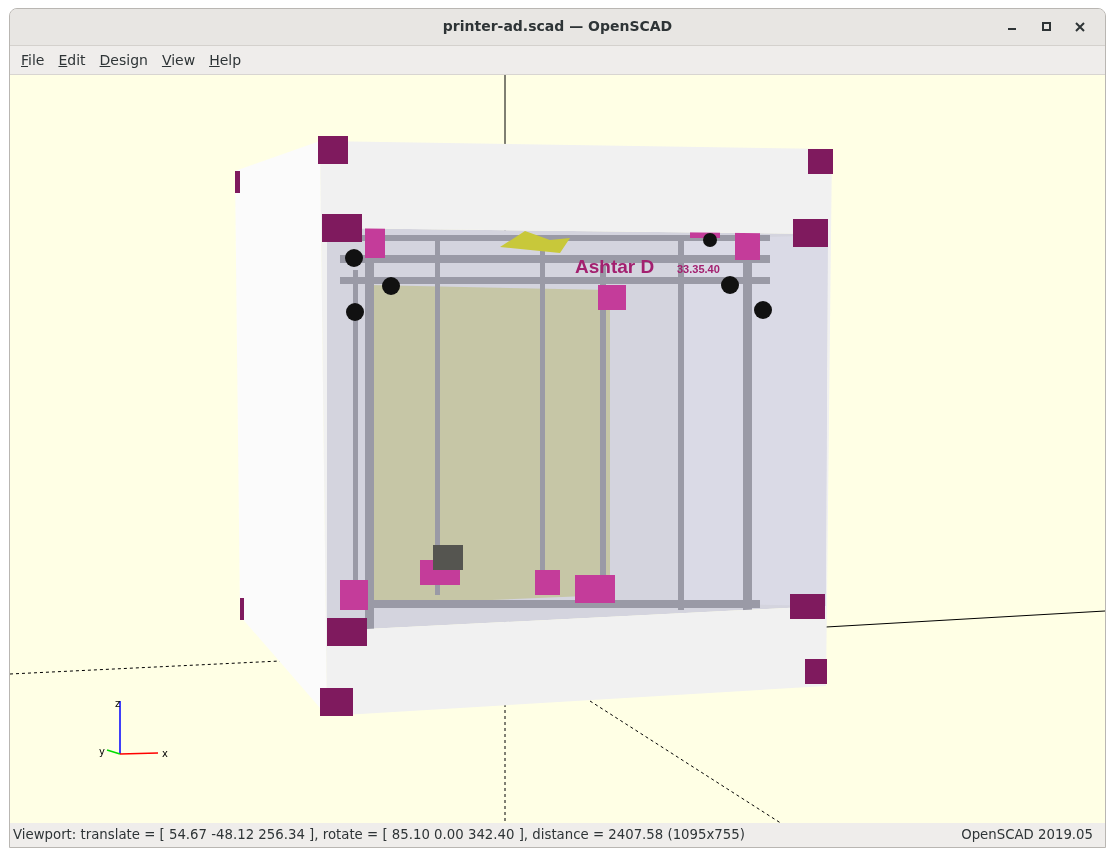 The image size is (1115, 857). What do you see at coordinates (557, 27) in the screenshot?
I see `window-title: printer-ad.scad — OpenSCAD` at bounding box center [557, 27].